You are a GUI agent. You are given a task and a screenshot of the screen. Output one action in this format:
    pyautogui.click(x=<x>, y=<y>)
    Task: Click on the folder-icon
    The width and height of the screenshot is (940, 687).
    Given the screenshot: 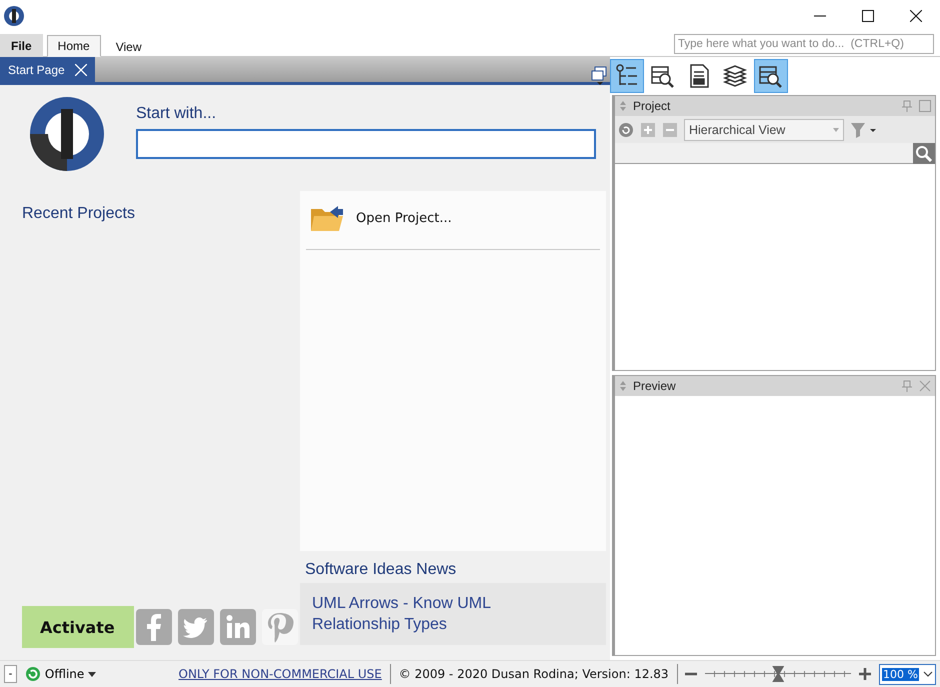 What is the action you would take?
    pyautogui.click(x=327, y=218)
    